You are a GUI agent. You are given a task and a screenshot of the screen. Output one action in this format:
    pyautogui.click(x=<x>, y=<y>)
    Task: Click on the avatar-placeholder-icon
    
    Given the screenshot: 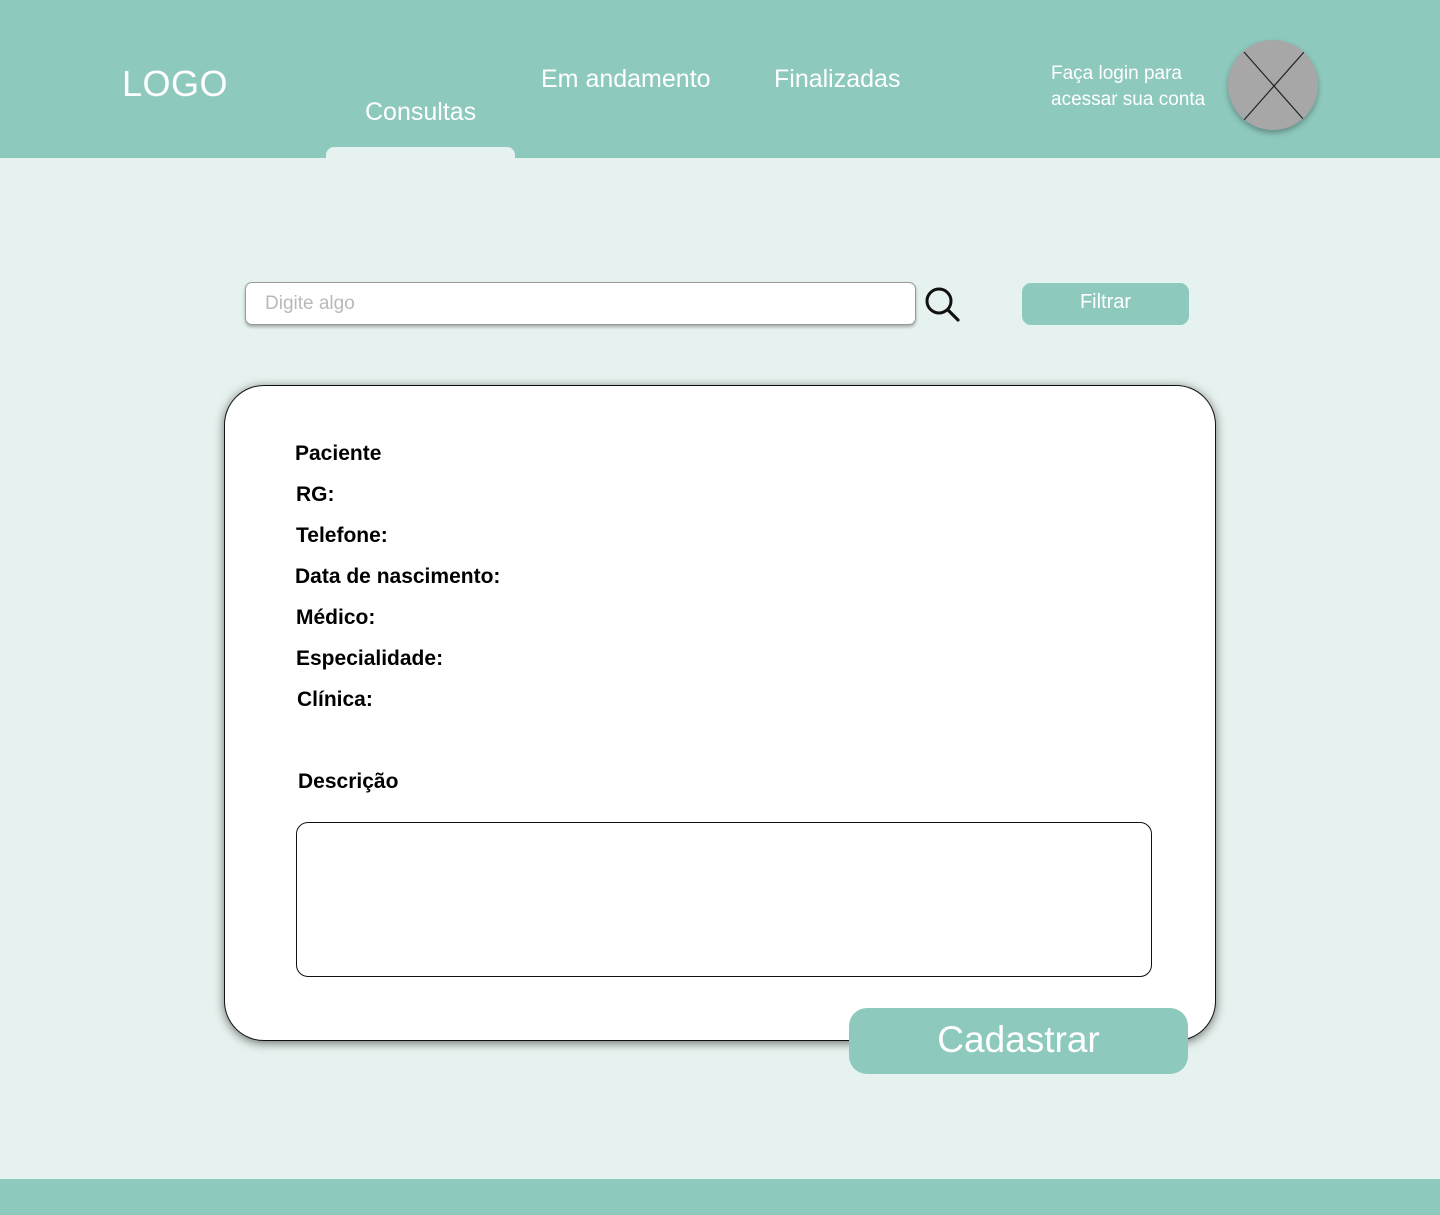 What is the action you would take?
    pyautogui.click(x=1274, y=86)
    